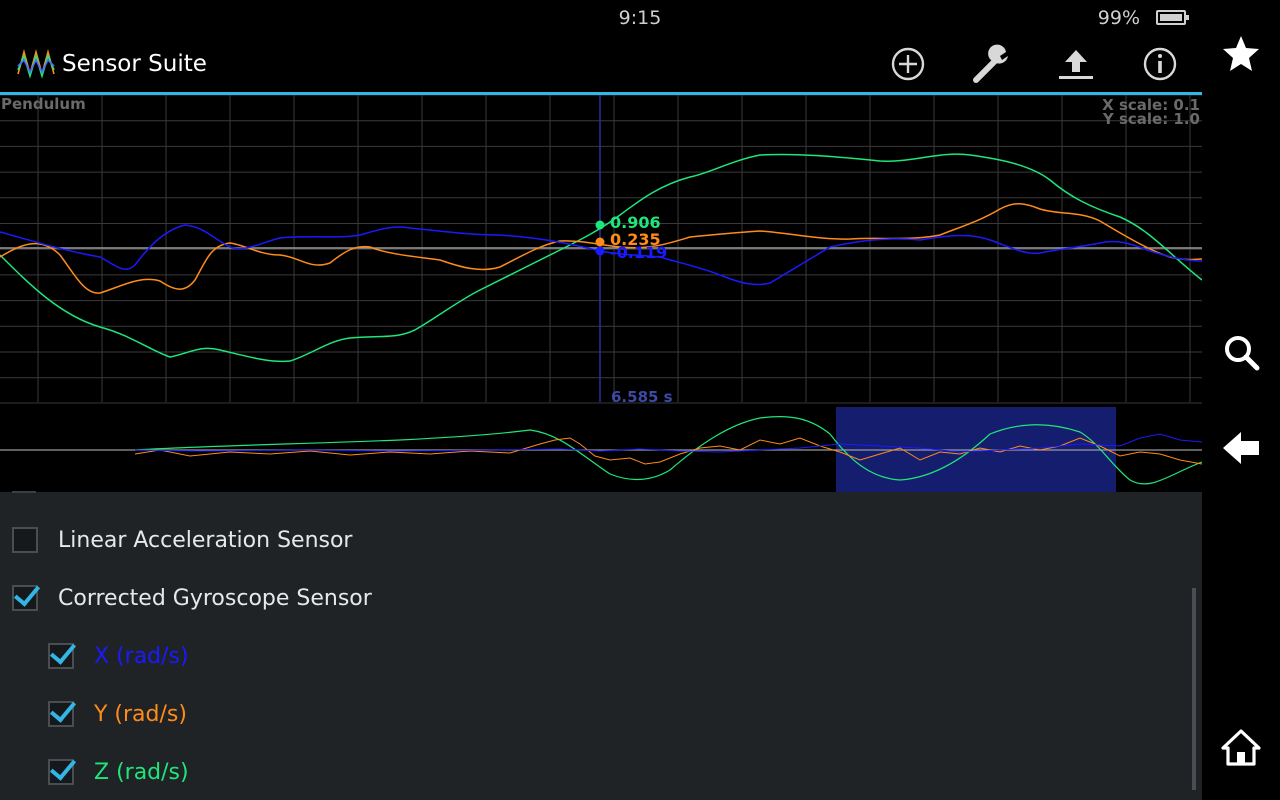 This screenshot has width=1280, height=800. I want to click on overview-plot, so click(601, 449).